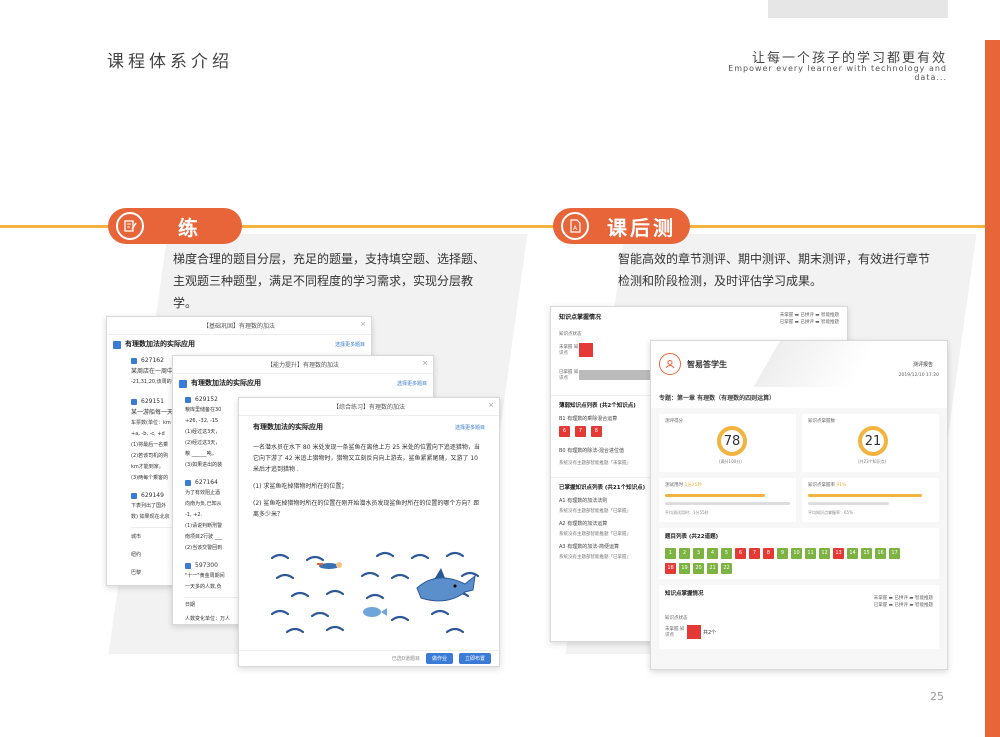  Describe the element at coordinates (866, 553) in the screenshot. I see `question-number: 15` at that location.